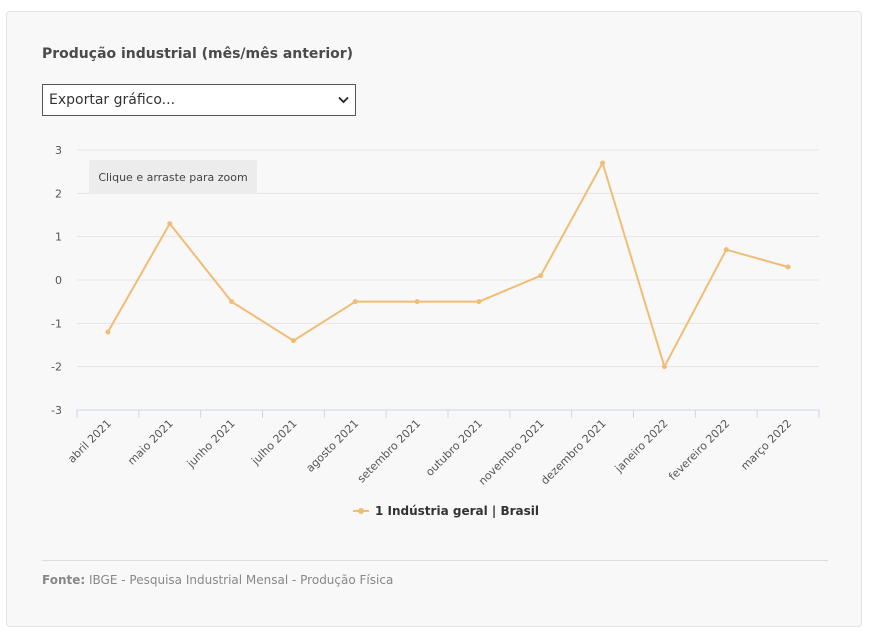 Image resolution: width=873 pixels, height=640 pixels. I want to click on x-tick-label: maio 2021, so click(150, 442).